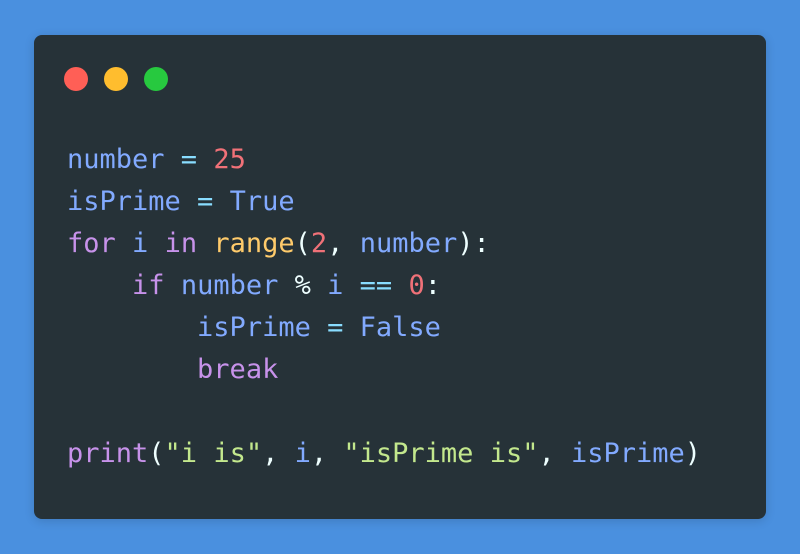 This screenshot has width=800, height=554. What do you see at coordinates (319, 243) in the screenshot?
I see `code-token-number: 2` at bounding box center [319, 243].